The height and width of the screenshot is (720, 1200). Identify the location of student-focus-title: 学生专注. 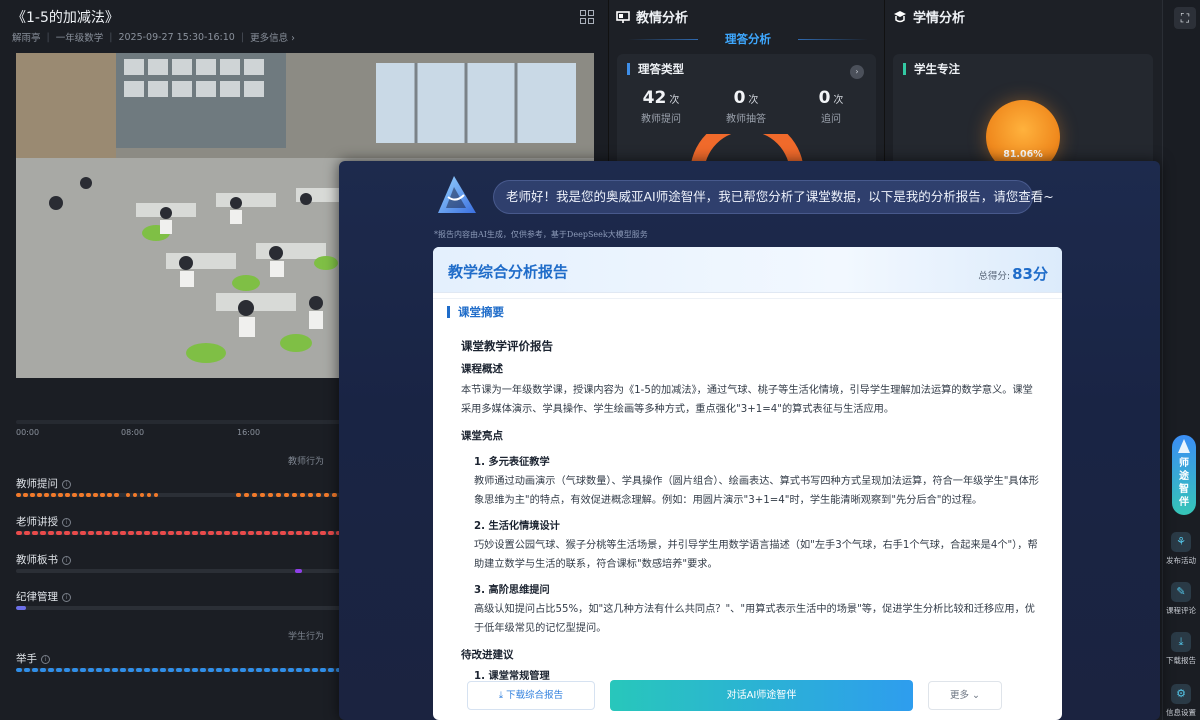
(931, 69).